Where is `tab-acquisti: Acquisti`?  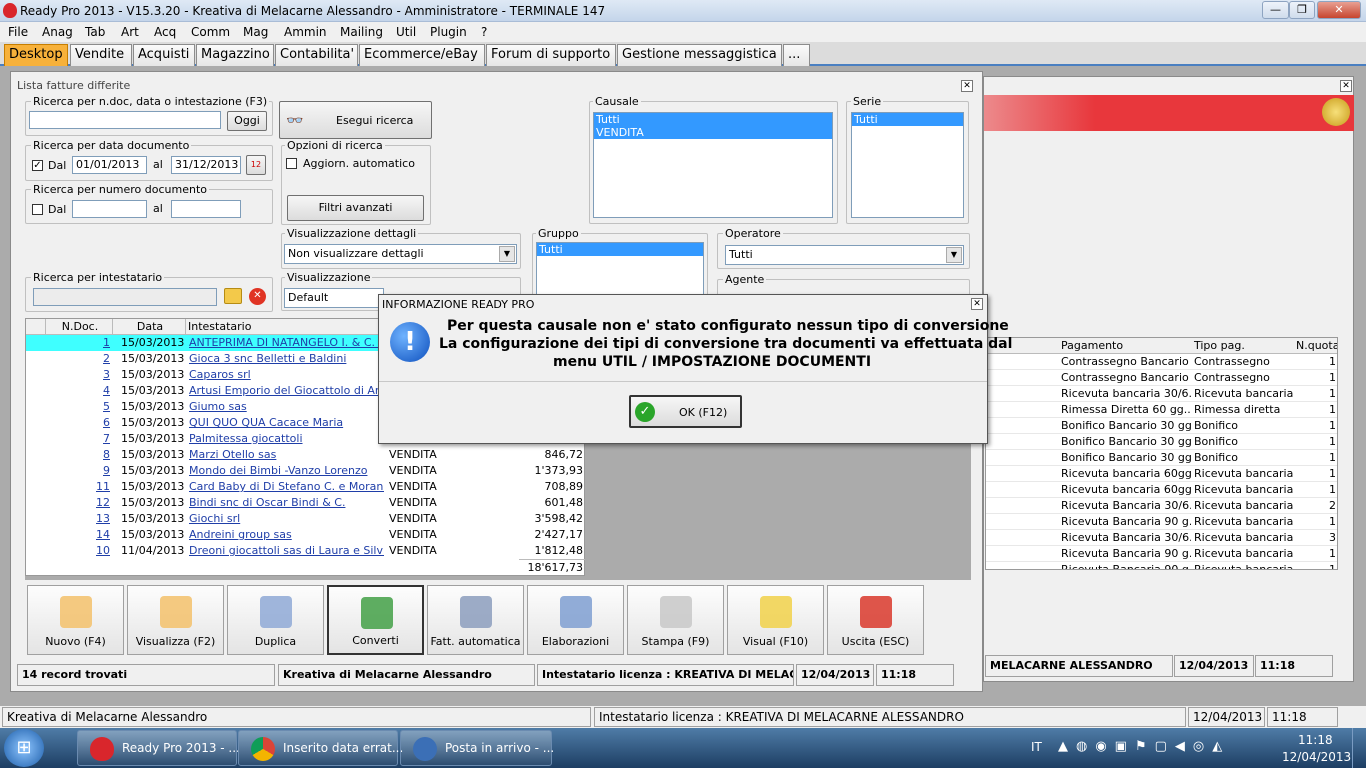
tab-acquisti: Acquisti is located at coordinates (164, 55).